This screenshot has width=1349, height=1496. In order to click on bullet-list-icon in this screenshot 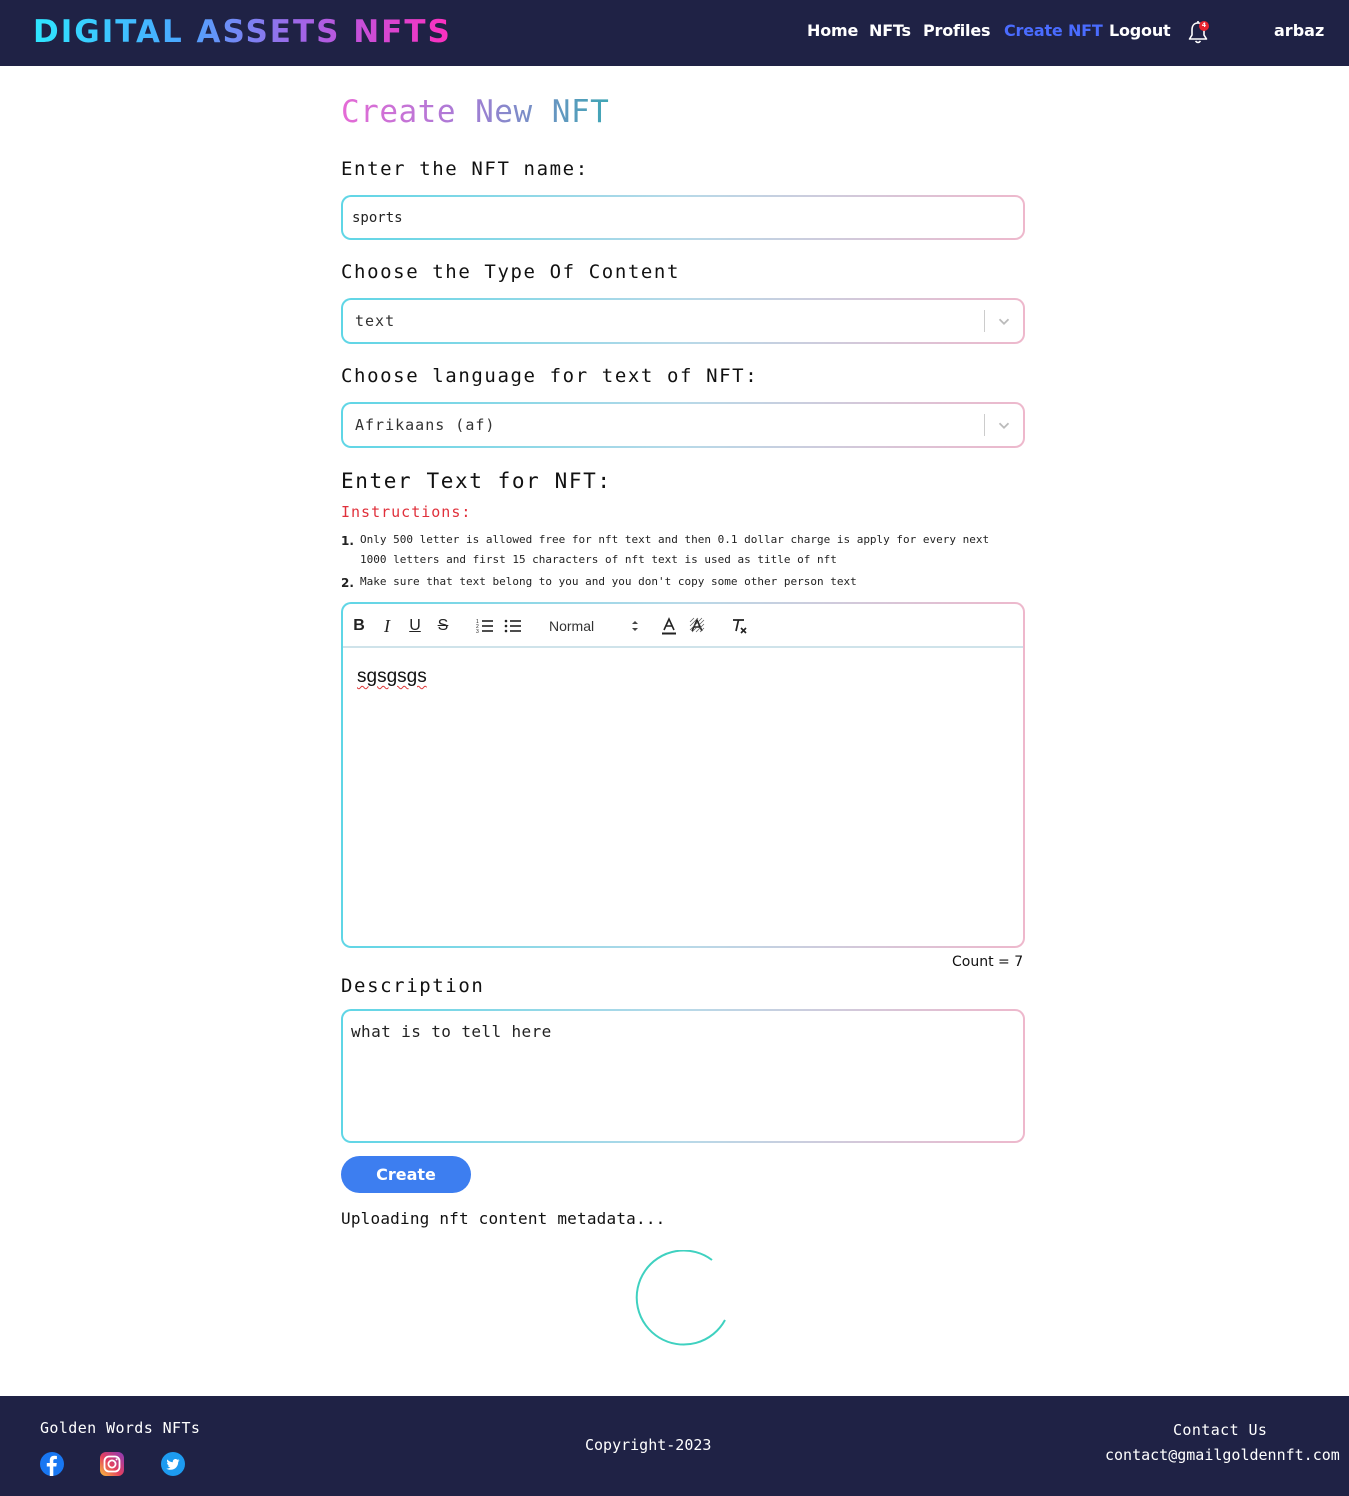, I will do `click(513, 626)`.